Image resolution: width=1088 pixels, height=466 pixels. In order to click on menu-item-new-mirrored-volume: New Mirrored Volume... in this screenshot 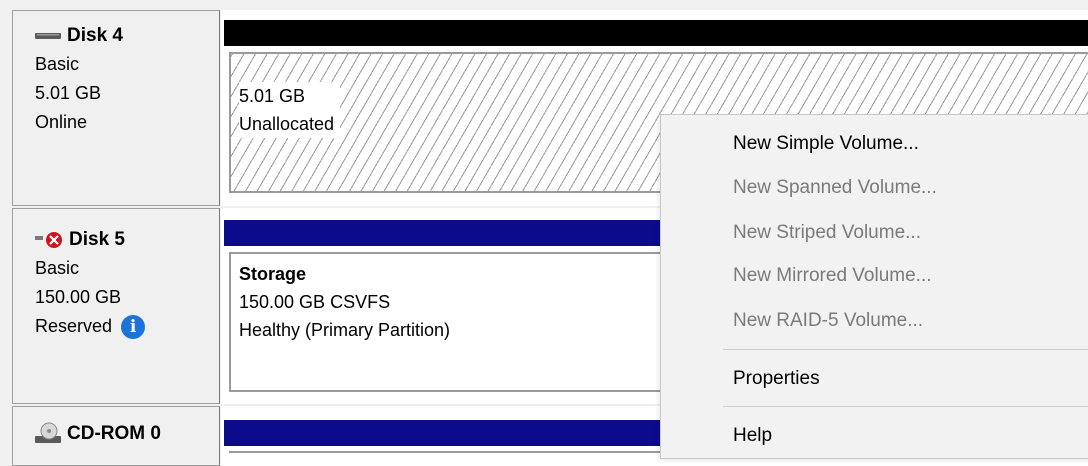, I will do `click(832, 276)`.